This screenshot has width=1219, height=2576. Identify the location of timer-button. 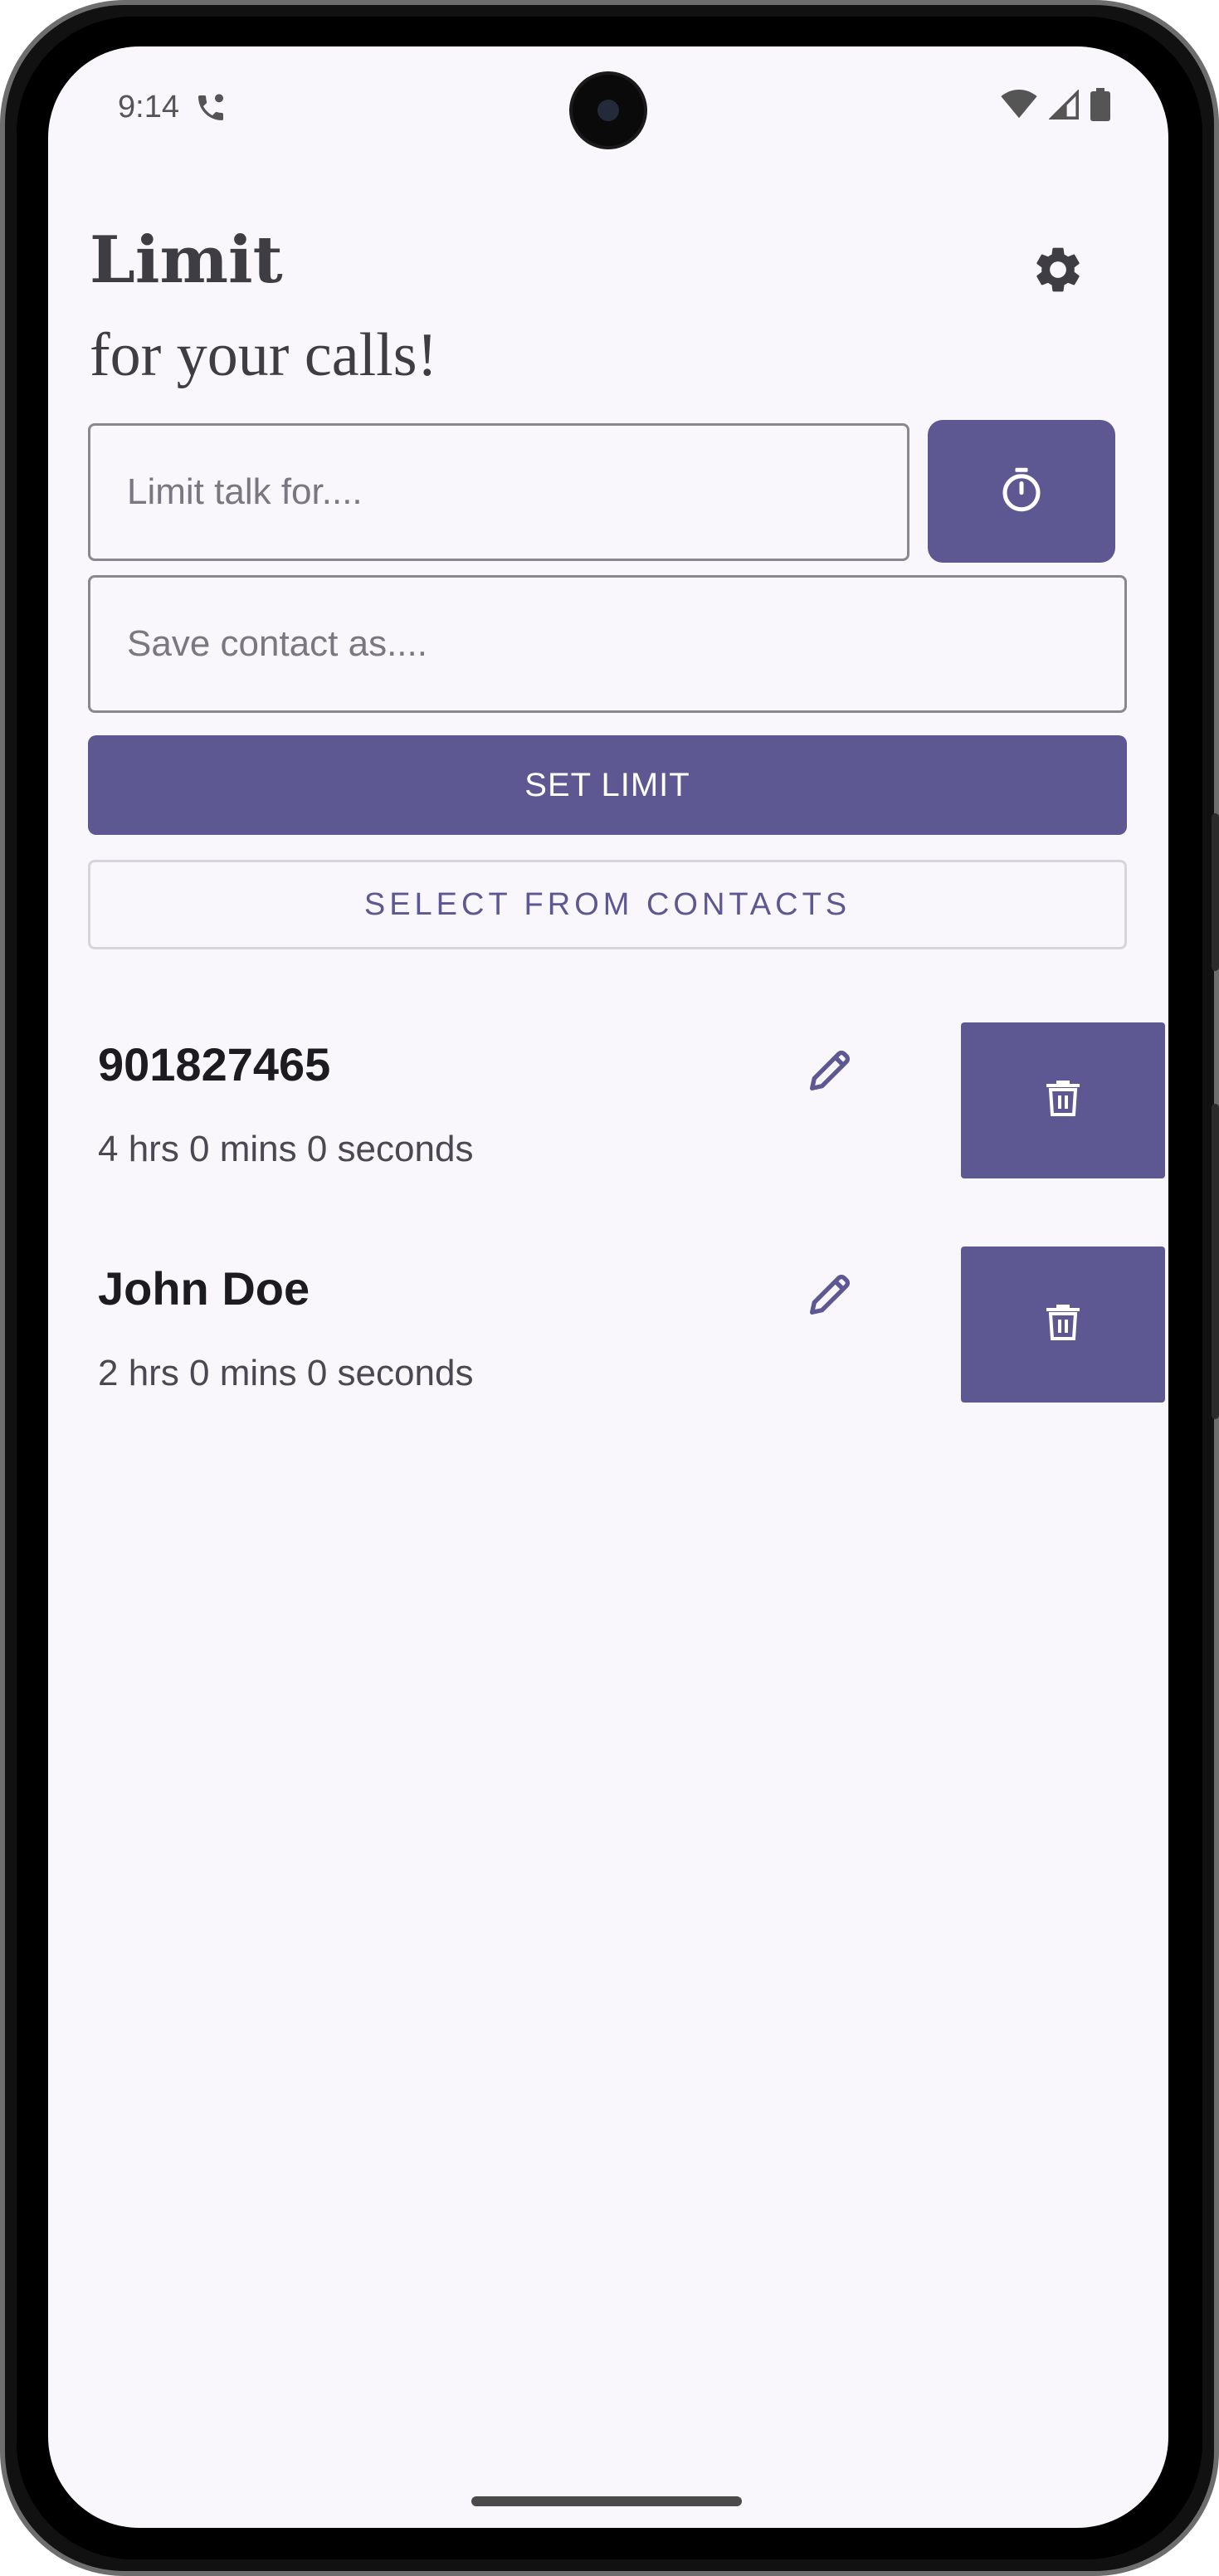
(1022, 491).